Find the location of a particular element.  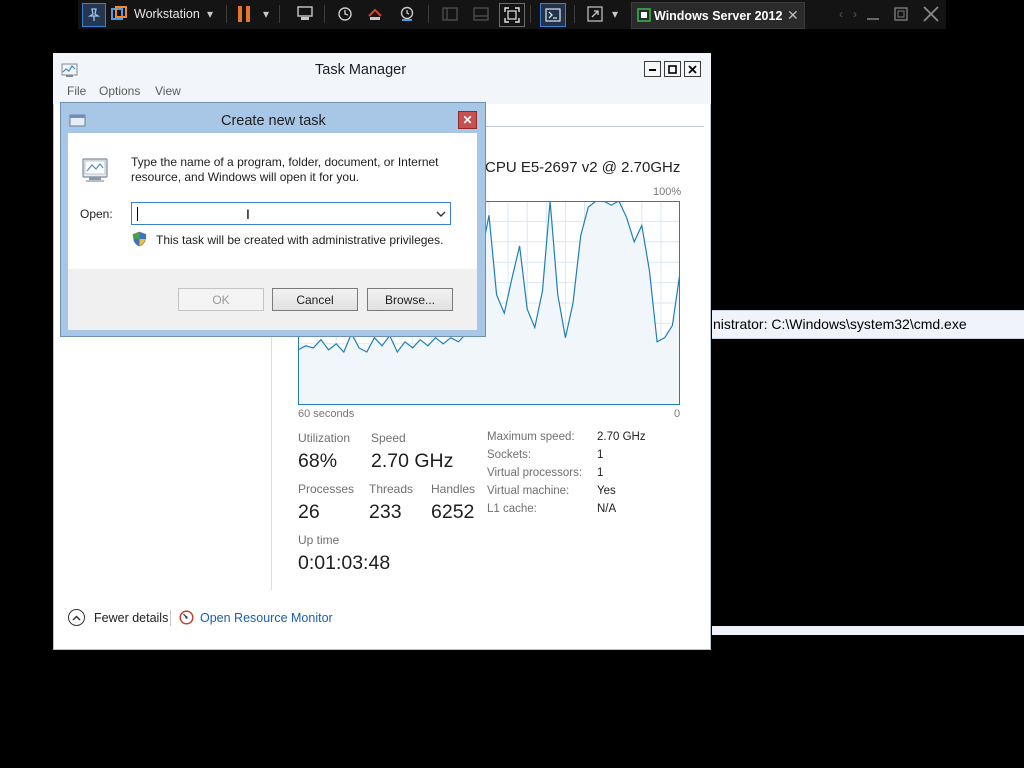

spec-value: Yes is located at coordinates (606, 491).